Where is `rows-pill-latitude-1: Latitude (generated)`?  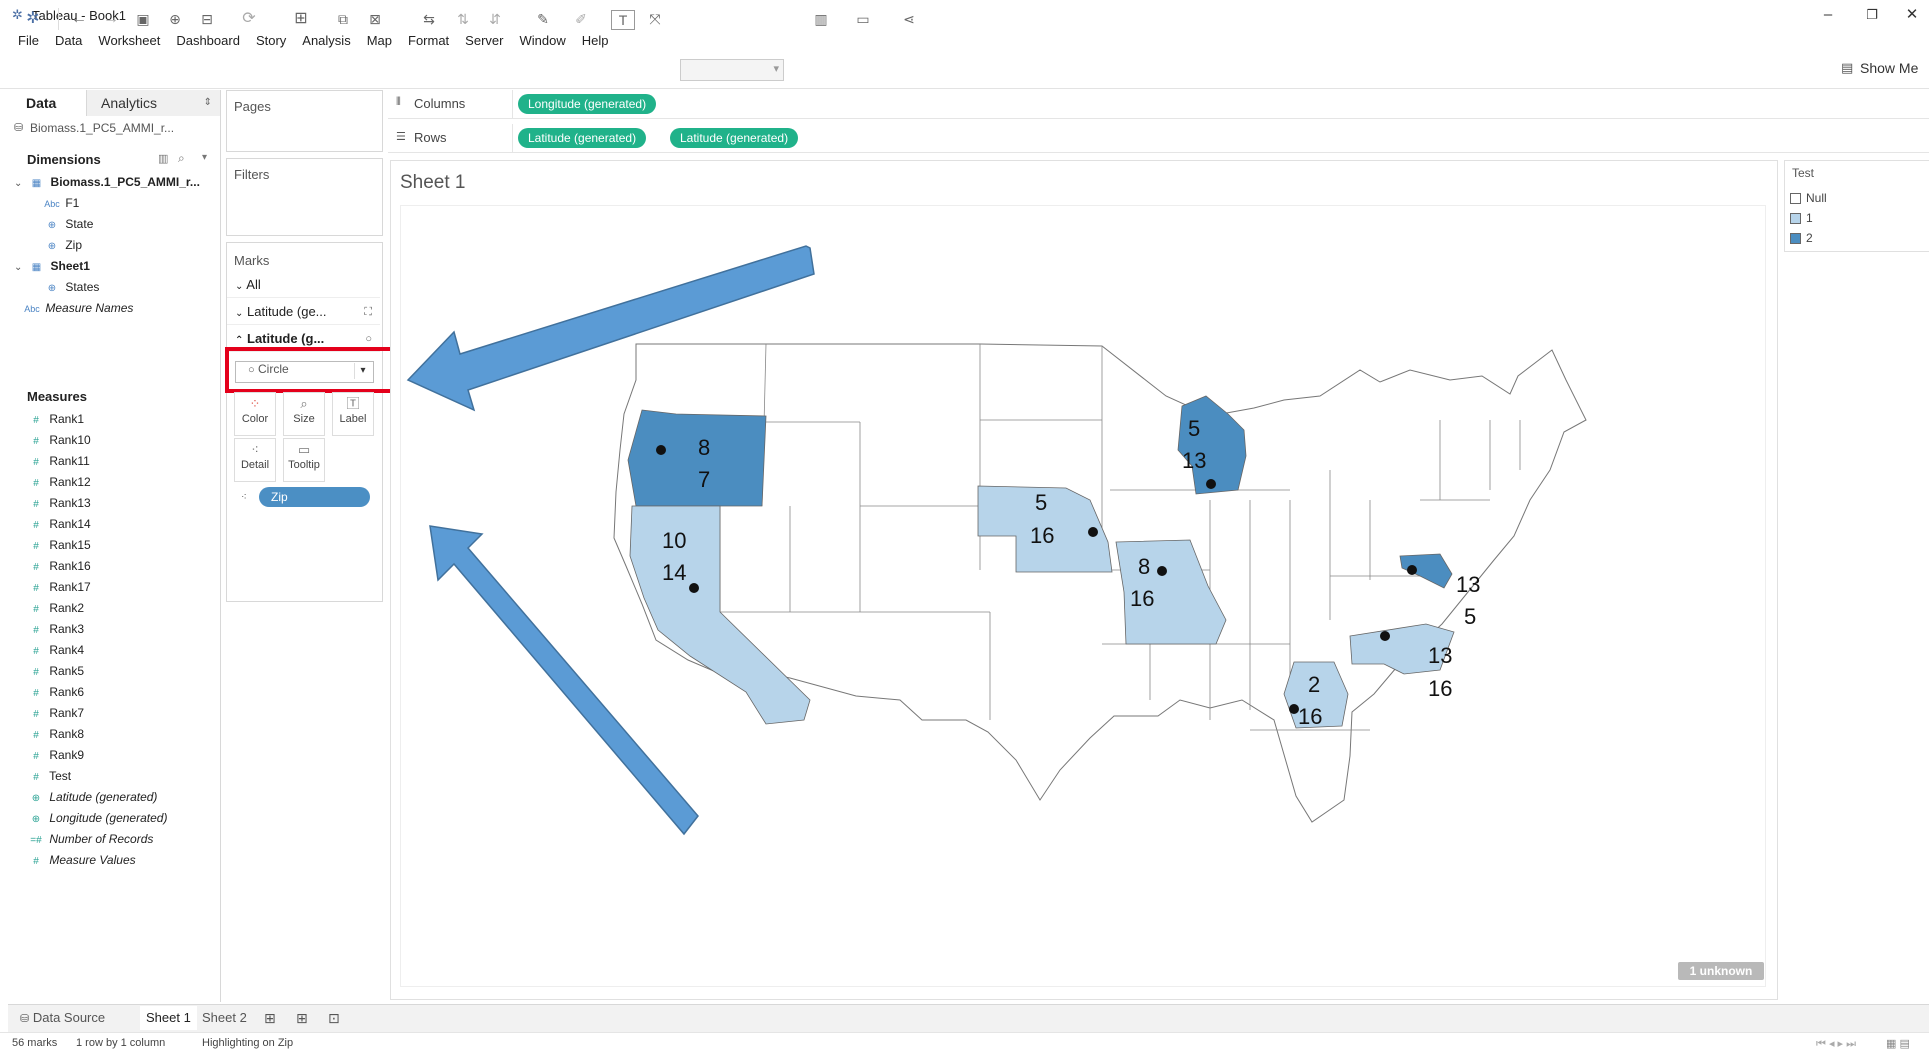 rows-pill-latitude-1: Latitude (generated) is located at coordinates (582, 138).